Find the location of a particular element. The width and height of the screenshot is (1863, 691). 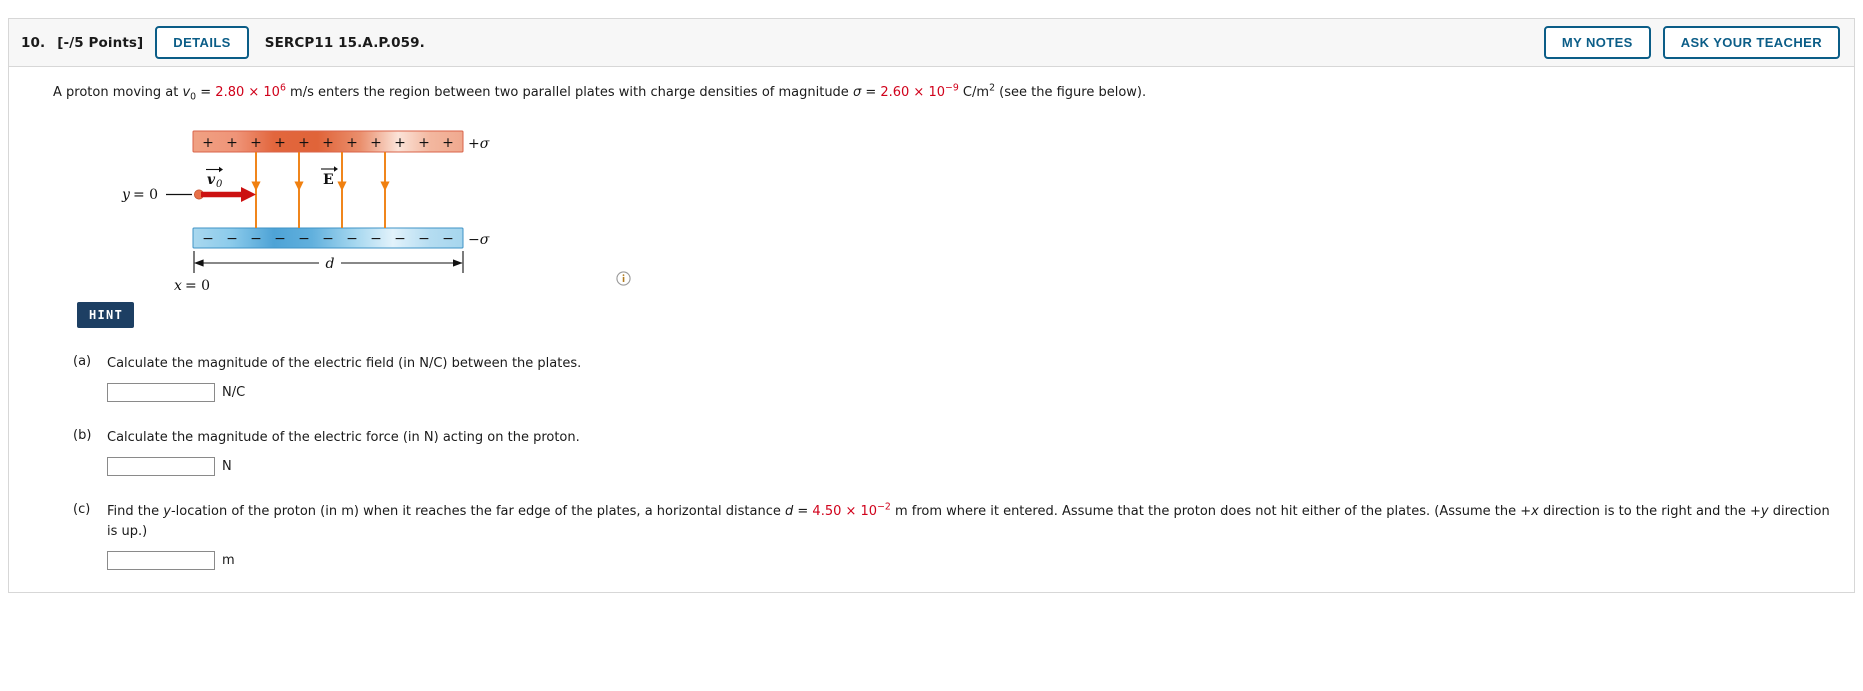

ask-your-teacher-button: ASK YOUR TEACHER is located at coordinates (1751, 42).